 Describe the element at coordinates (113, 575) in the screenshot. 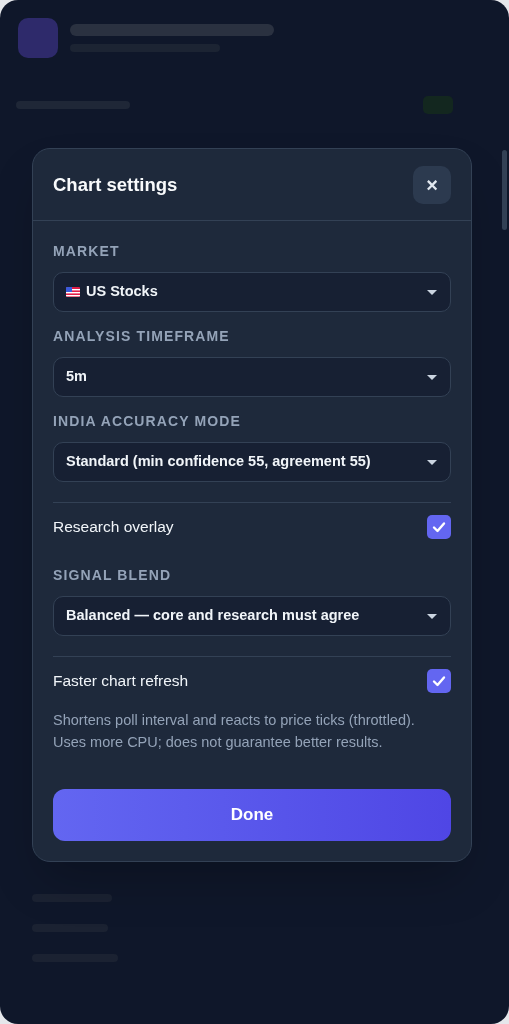

I see `field-label: SIGNAL BLEND` at that location.